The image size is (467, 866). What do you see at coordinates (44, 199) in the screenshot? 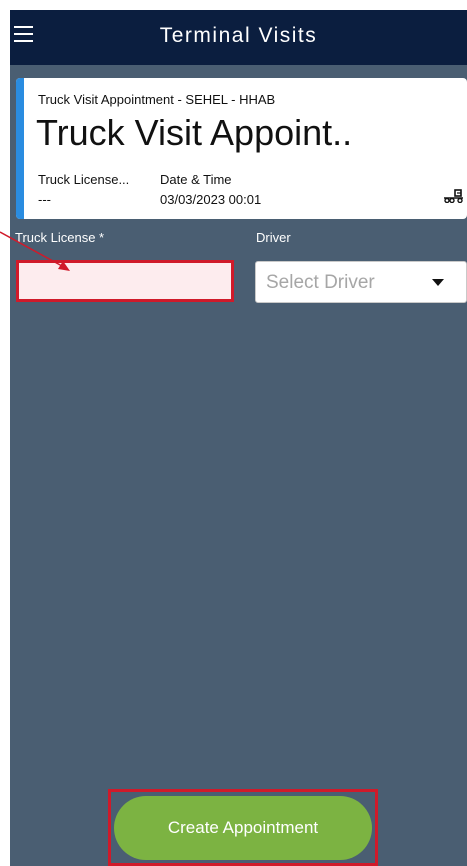
I see `card-truck-license-value: ---` at bounding box center [44, 199].